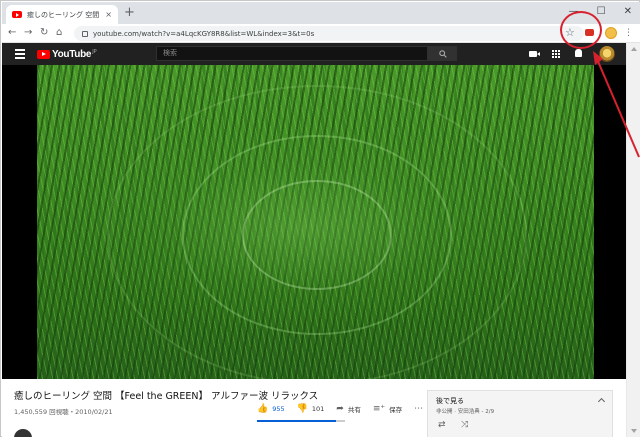 This screenshot has height=437, width=640. I want to click on browser-menu-icon: ⋮, so click(628, 33).